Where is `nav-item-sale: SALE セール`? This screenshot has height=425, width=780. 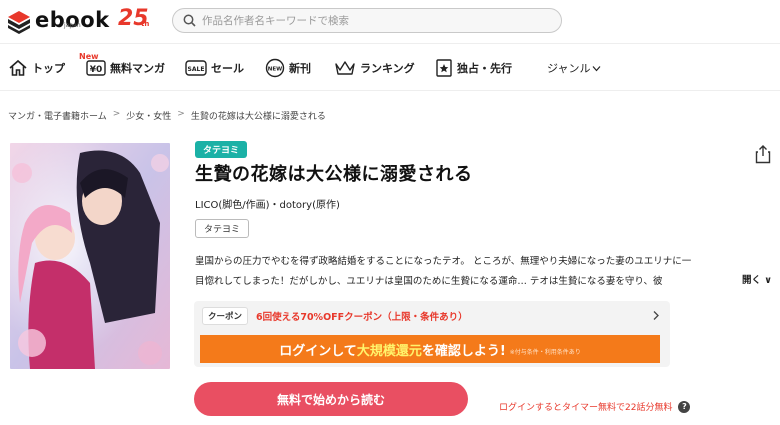 nav-item-sale: SALE セール is located at coordinates (214, 68).